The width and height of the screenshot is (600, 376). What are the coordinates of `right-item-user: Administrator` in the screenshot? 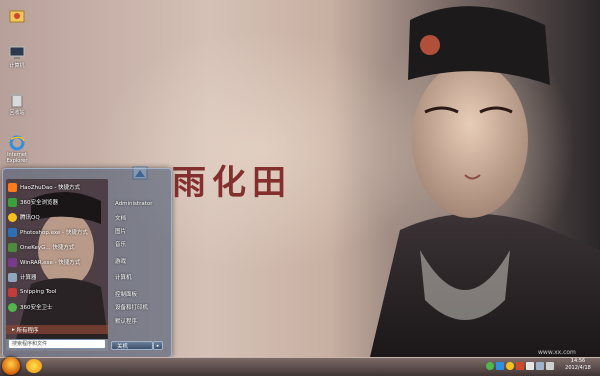 It's located at (134, 204).